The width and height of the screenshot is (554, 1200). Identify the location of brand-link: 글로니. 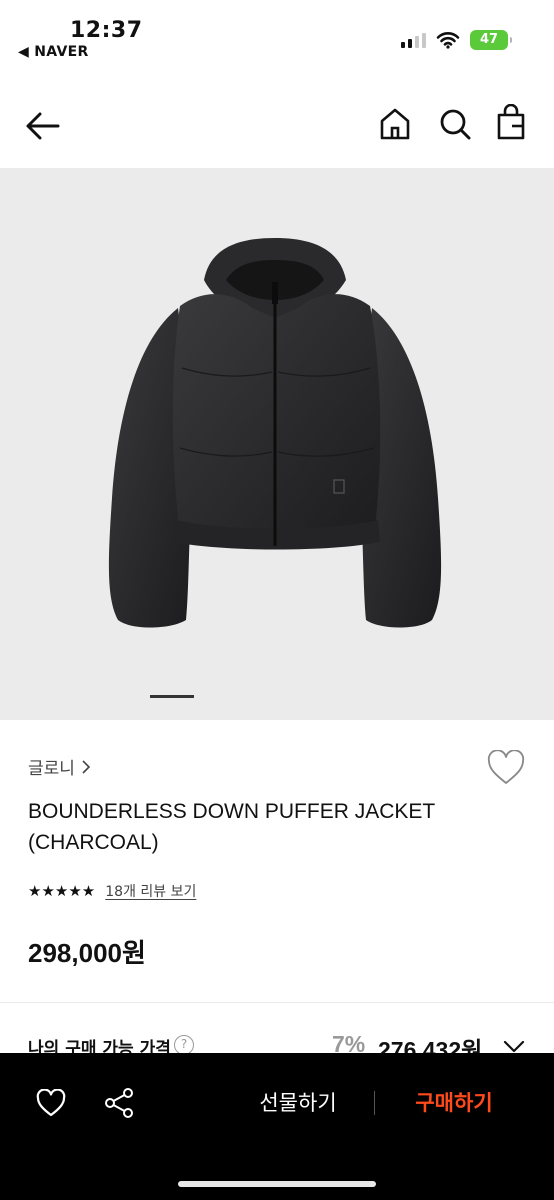
(59, 766).